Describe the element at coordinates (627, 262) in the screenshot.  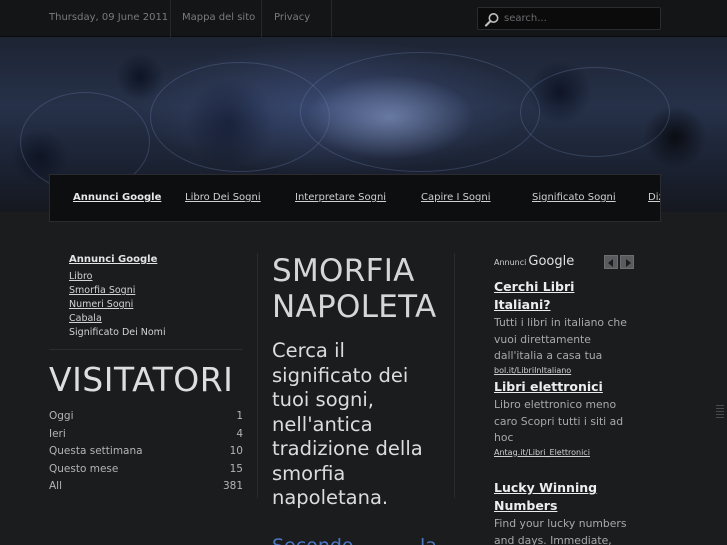
I see `arrow-right-icon` at that location.